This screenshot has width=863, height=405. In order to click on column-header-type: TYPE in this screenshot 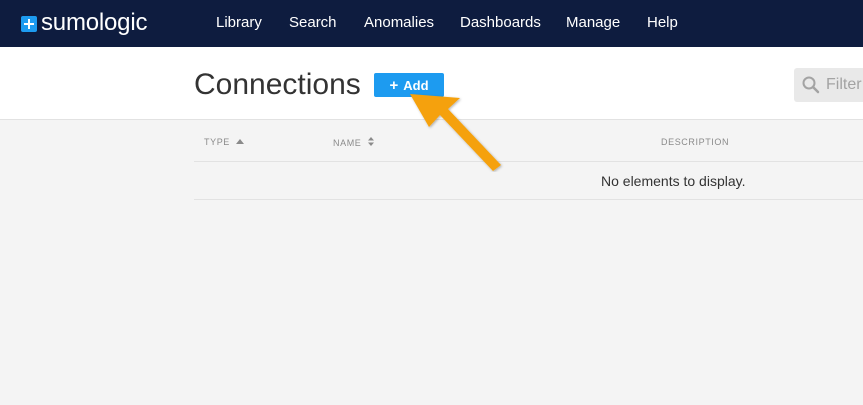, I will do `click(224, 142)`.